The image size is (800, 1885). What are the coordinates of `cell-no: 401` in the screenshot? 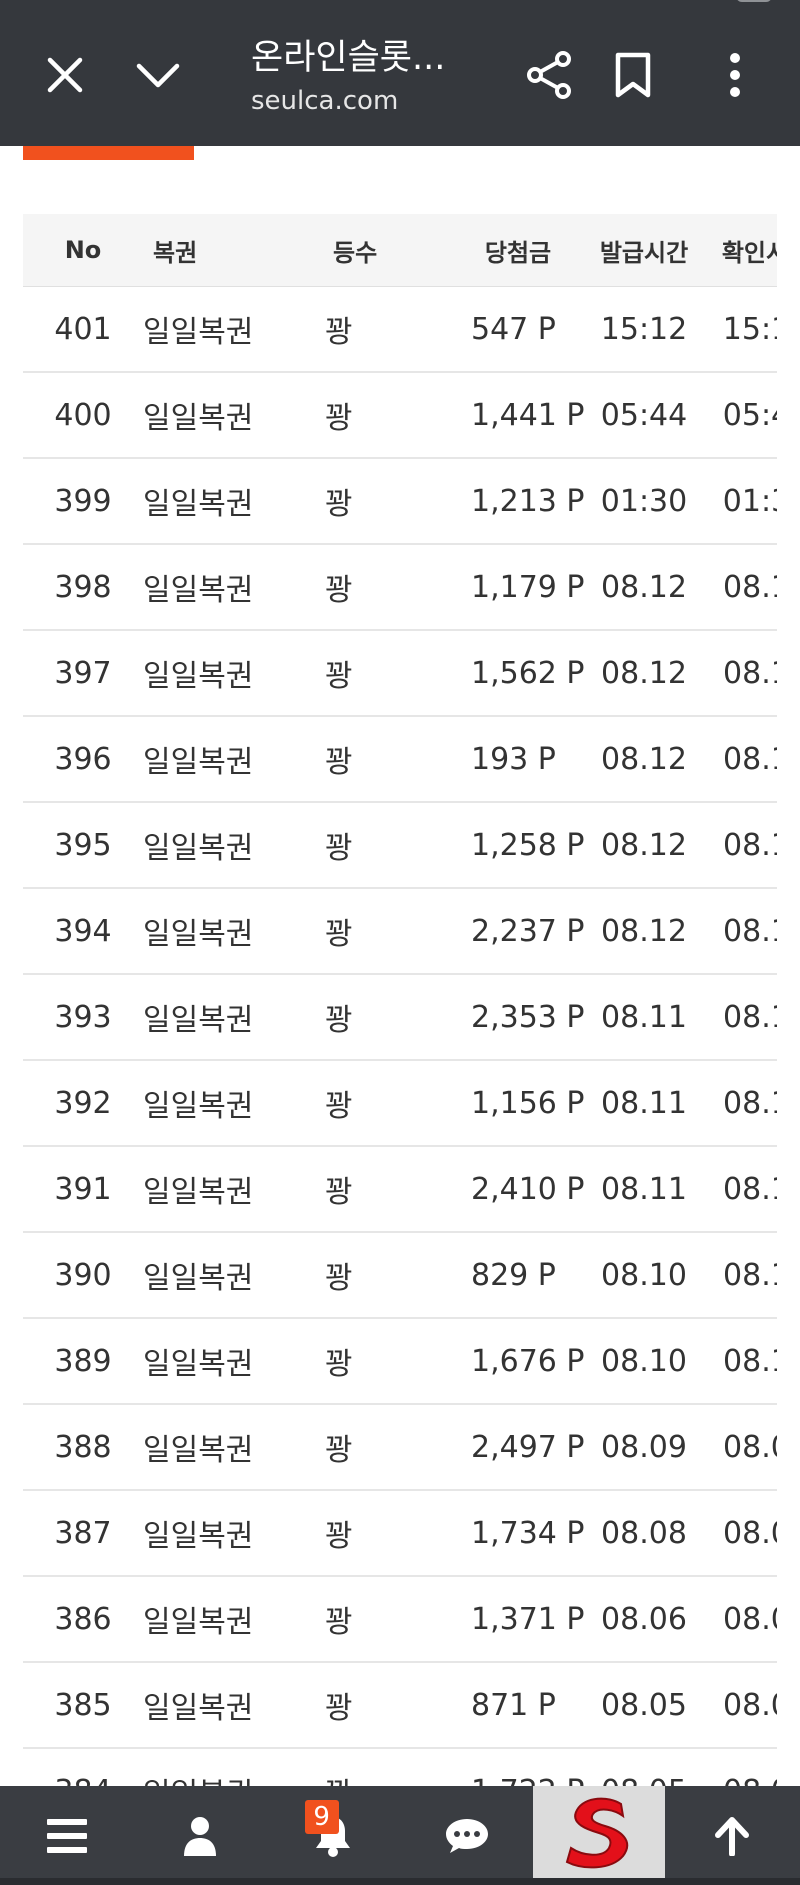 It's located at (83, 329).